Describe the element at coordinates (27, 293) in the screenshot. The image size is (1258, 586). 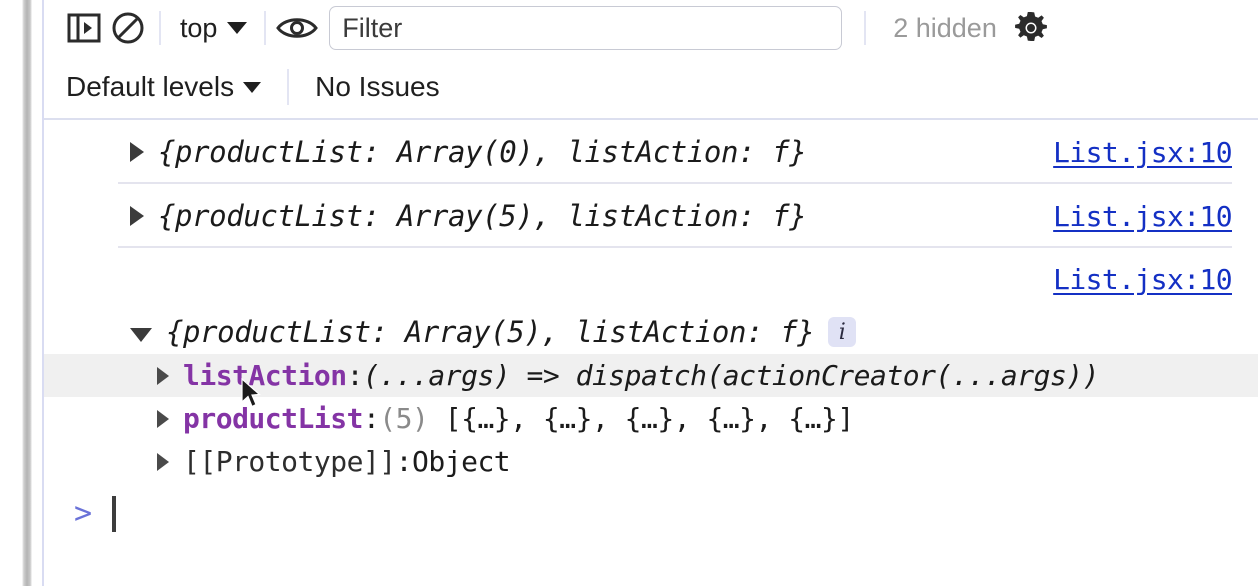
I see `page-scrollbar` at that location.